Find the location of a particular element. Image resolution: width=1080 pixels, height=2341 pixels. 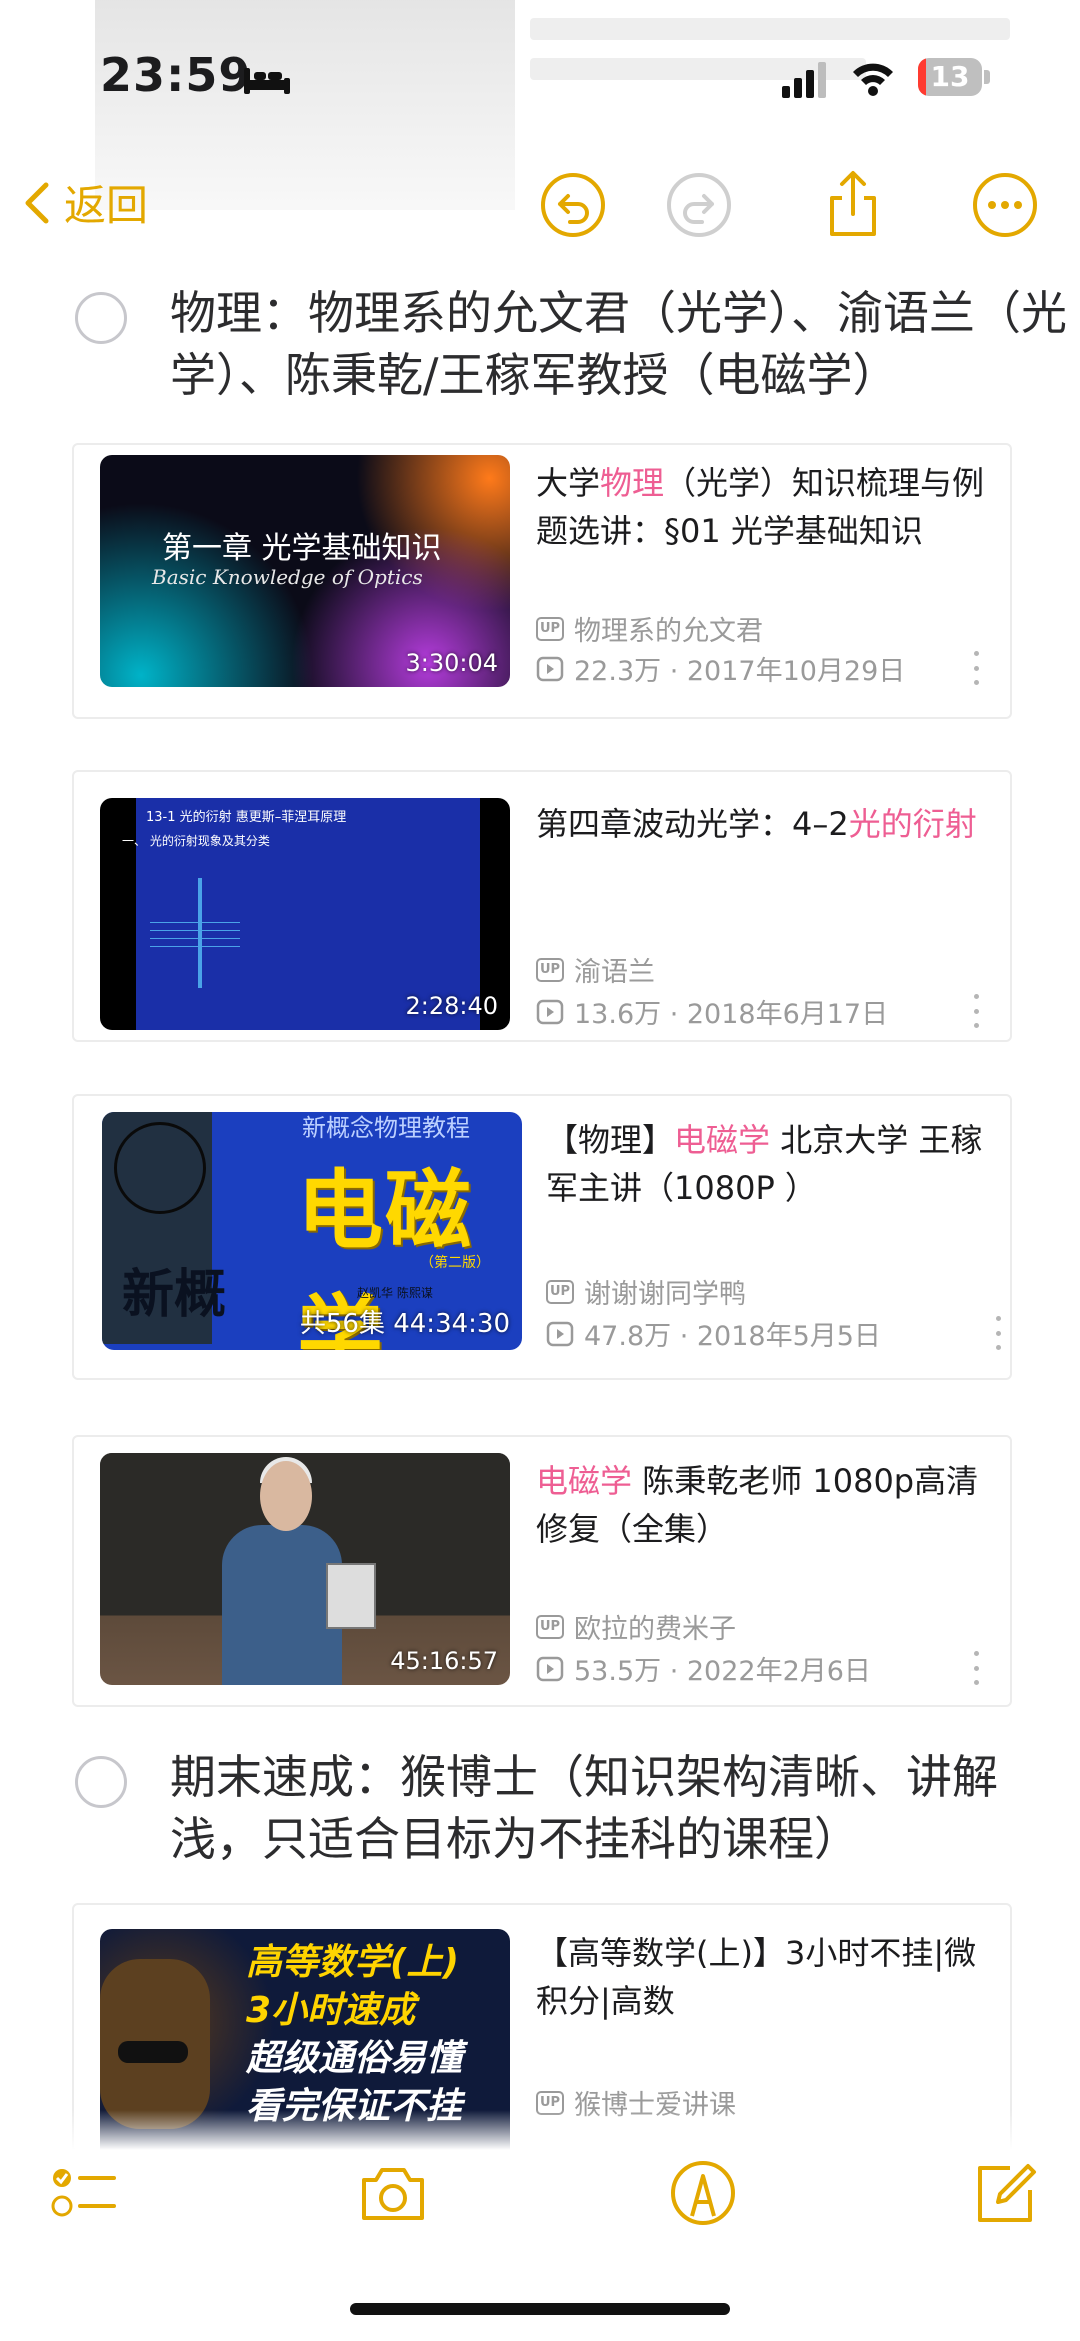

thumbnail-subtext: Basic Knowledge of Optics is located at coordinates (287, 577).